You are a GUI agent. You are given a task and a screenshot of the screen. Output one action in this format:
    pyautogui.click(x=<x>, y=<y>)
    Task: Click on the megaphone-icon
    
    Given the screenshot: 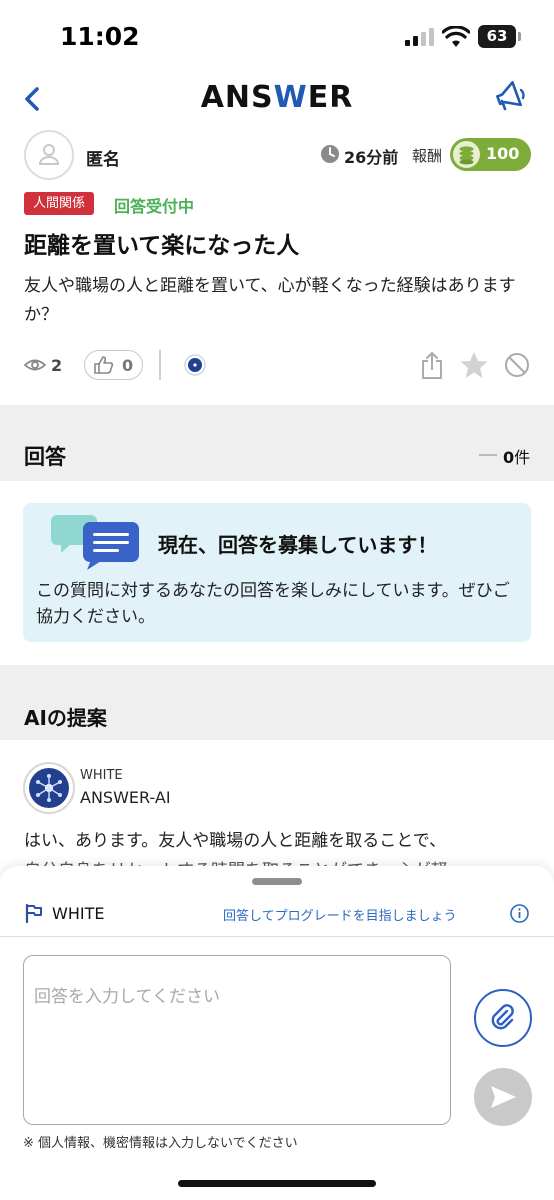 What is the action you would take?
    pyautogui.click(x=510, y=96)
    